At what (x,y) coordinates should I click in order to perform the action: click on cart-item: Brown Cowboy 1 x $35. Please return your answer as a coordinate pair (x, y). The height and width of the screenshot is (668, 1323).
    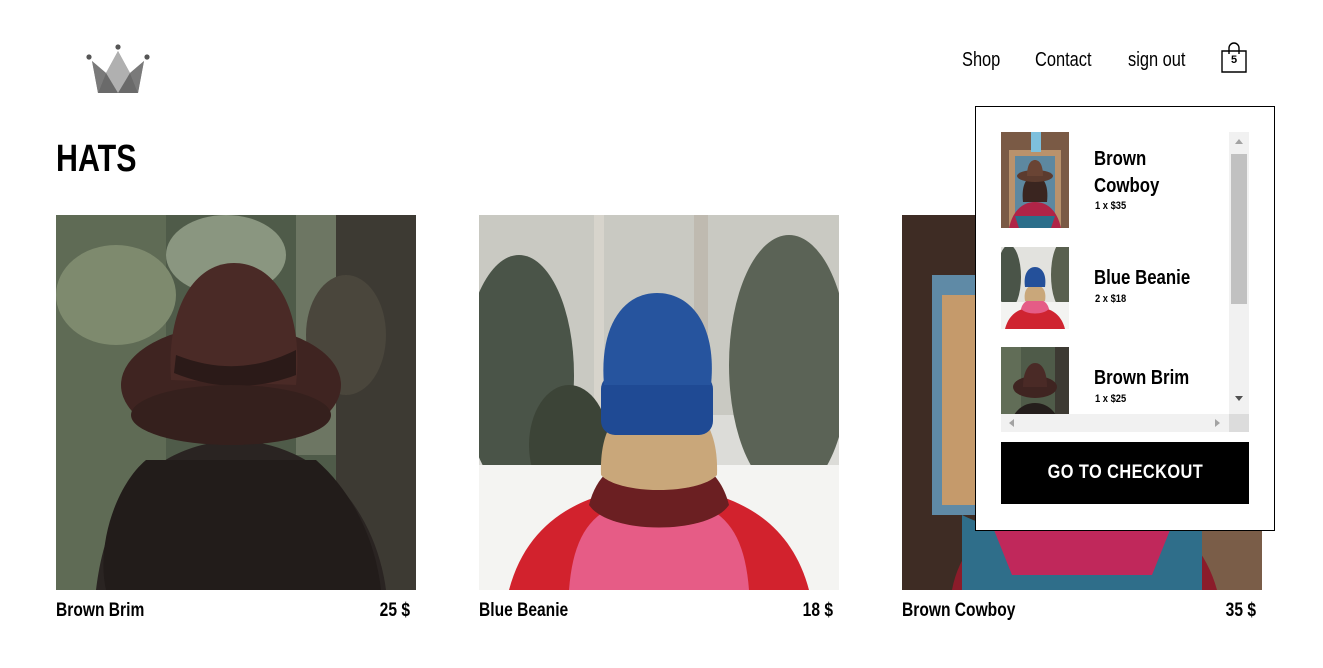
    Looking at the image, I should click on (1115, 182).